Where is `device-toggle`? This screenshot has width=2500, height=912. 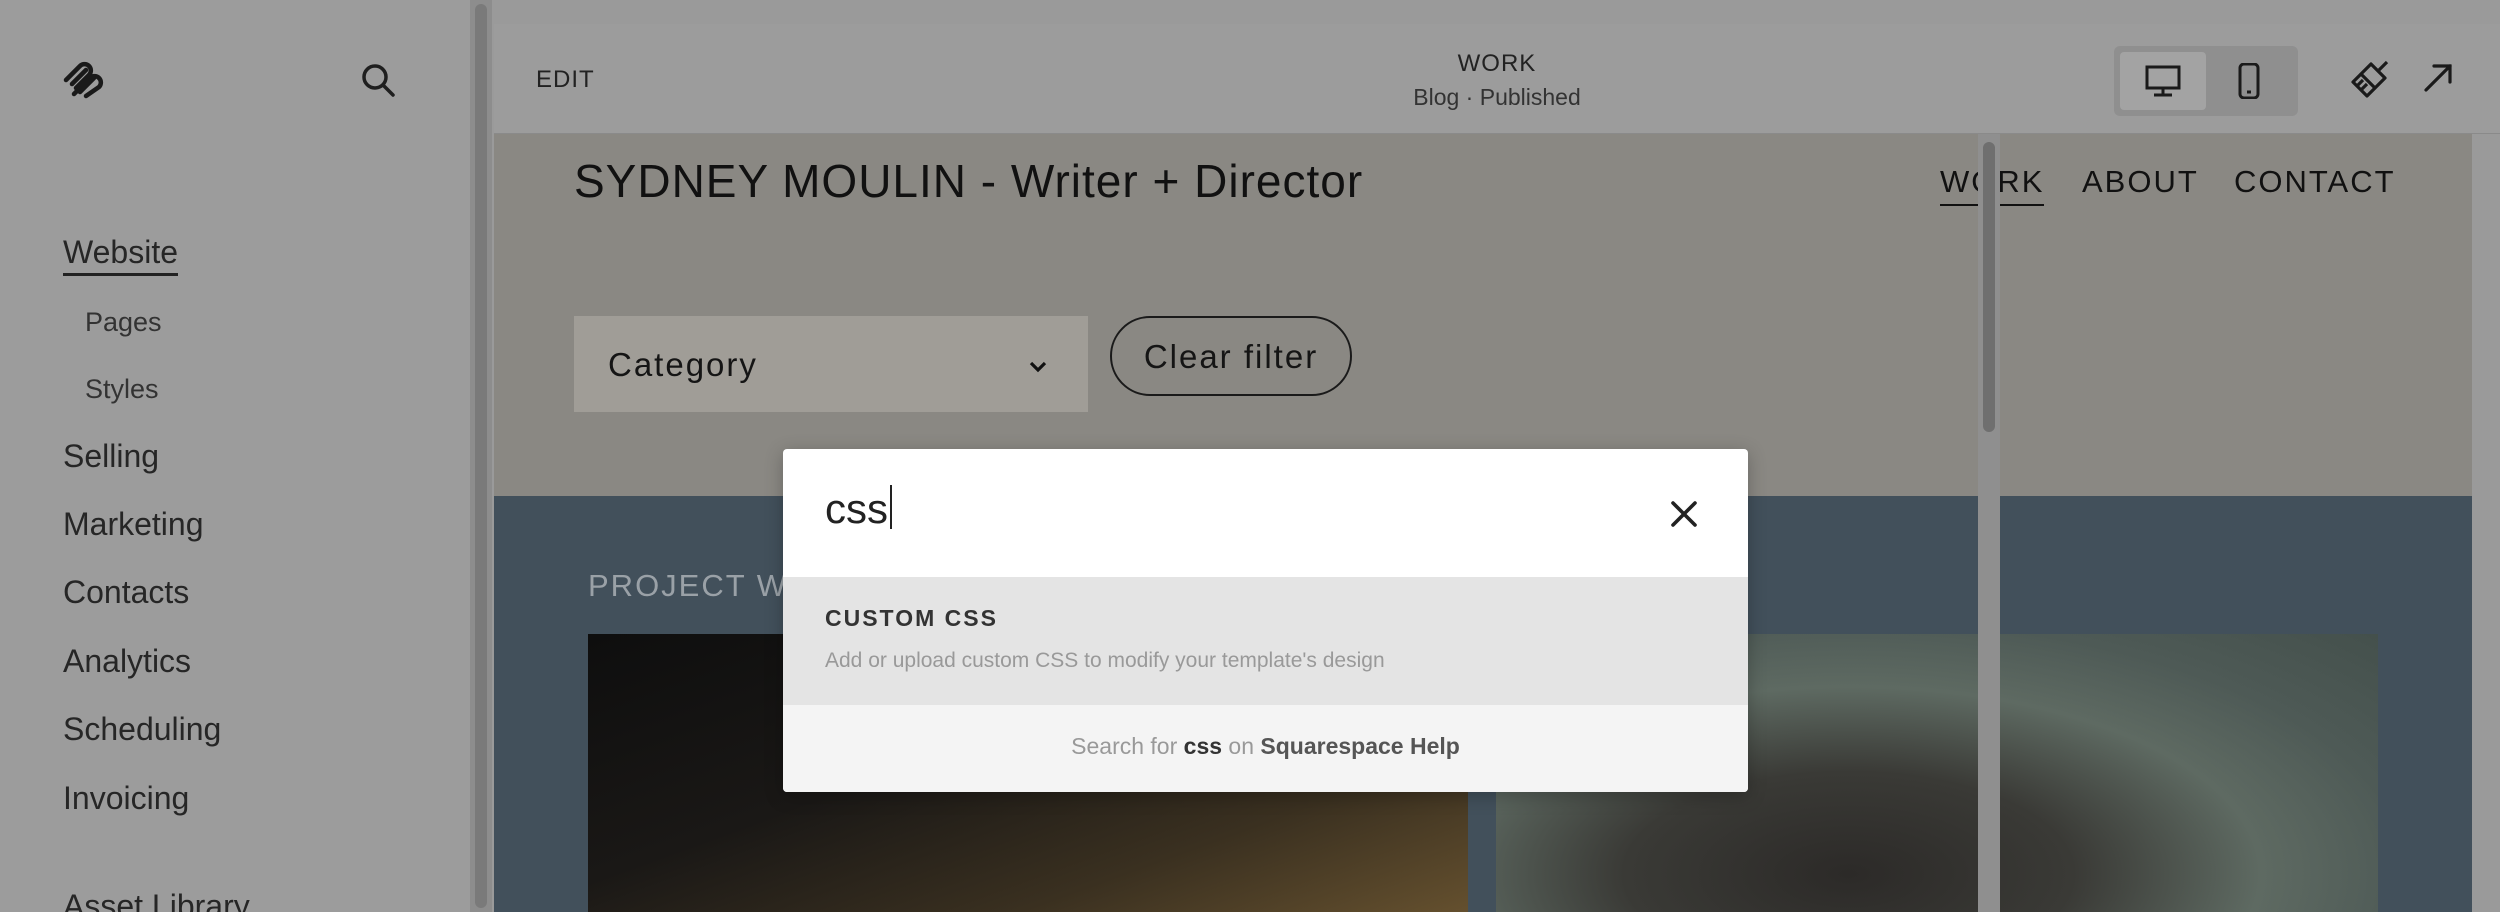
device-toggle is located at coordinates (2206, 81).